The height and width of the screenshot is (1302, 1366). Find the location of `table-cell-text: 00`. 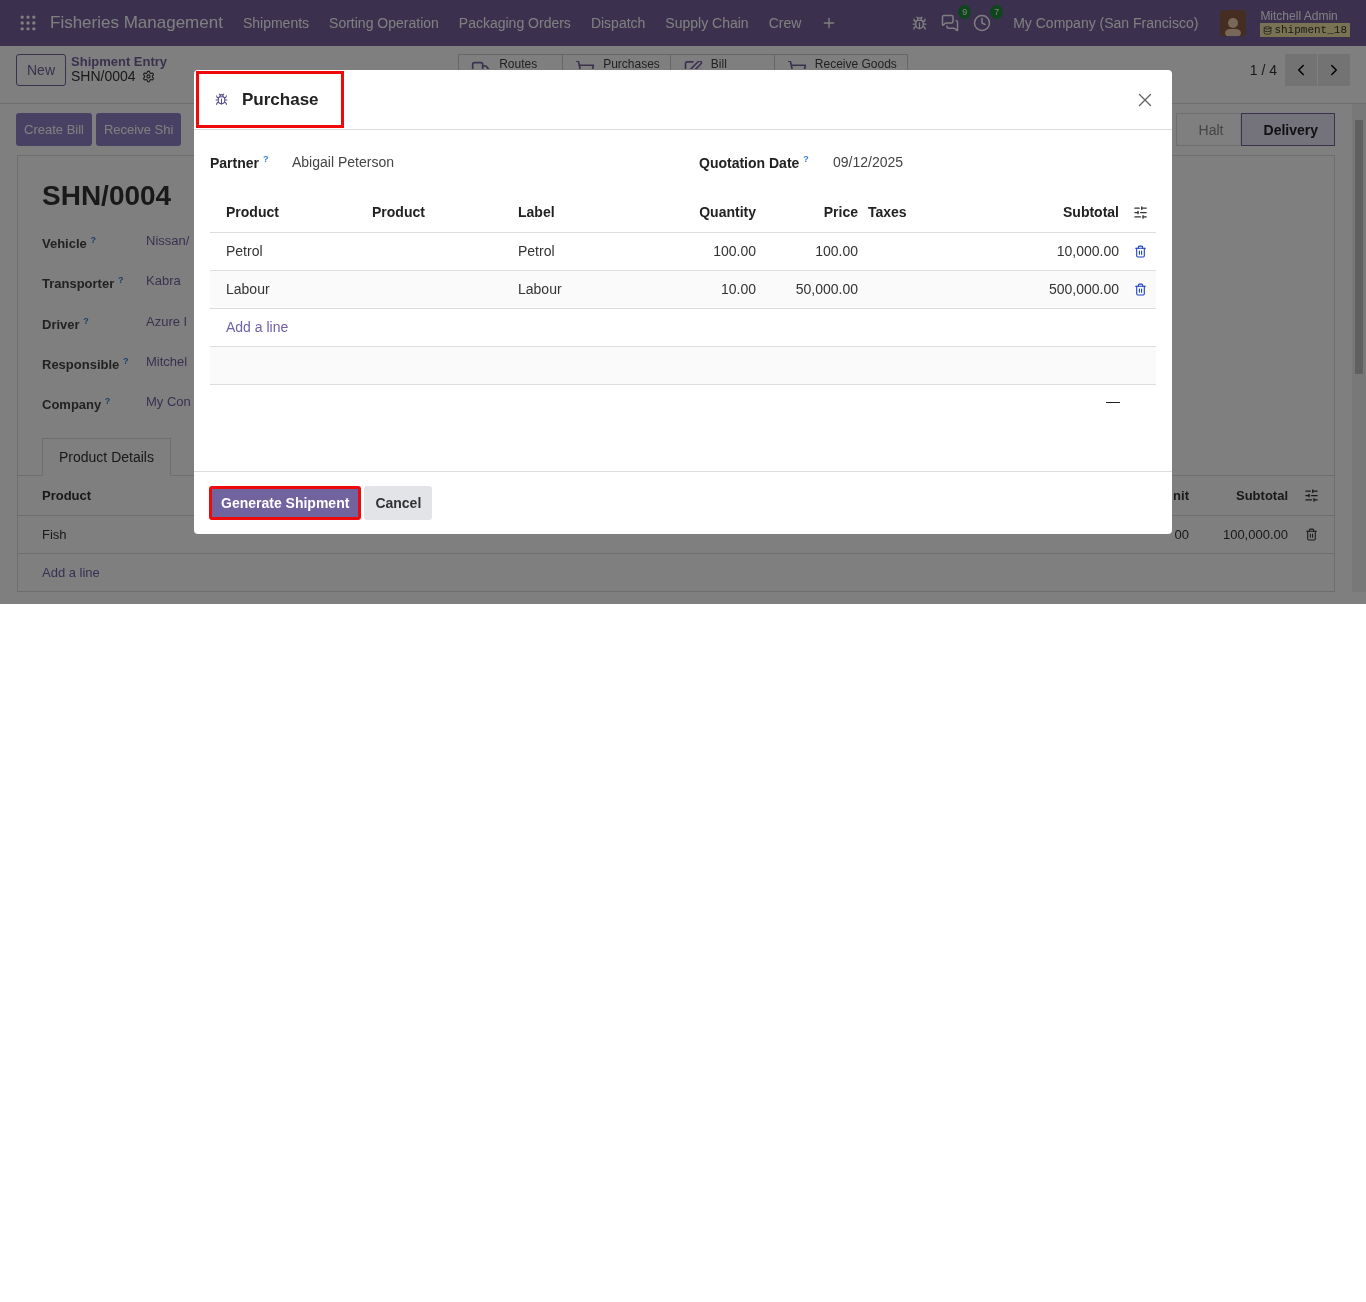

table-cell-text: 00 is located at coordinates (1181, 534).